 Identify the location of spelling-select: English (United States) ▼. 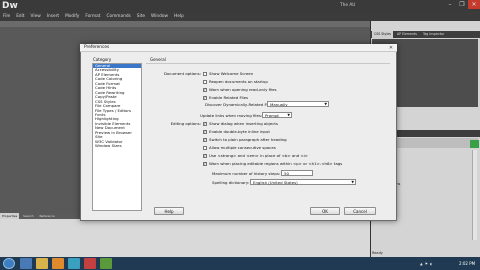
(303, 182).